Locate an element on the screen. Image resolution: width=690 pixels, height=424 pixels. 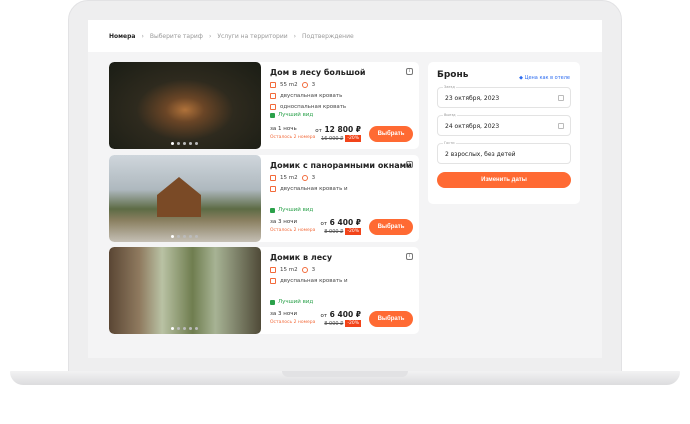
room-title: Домик в лесу is located at coordinates (341, 257).